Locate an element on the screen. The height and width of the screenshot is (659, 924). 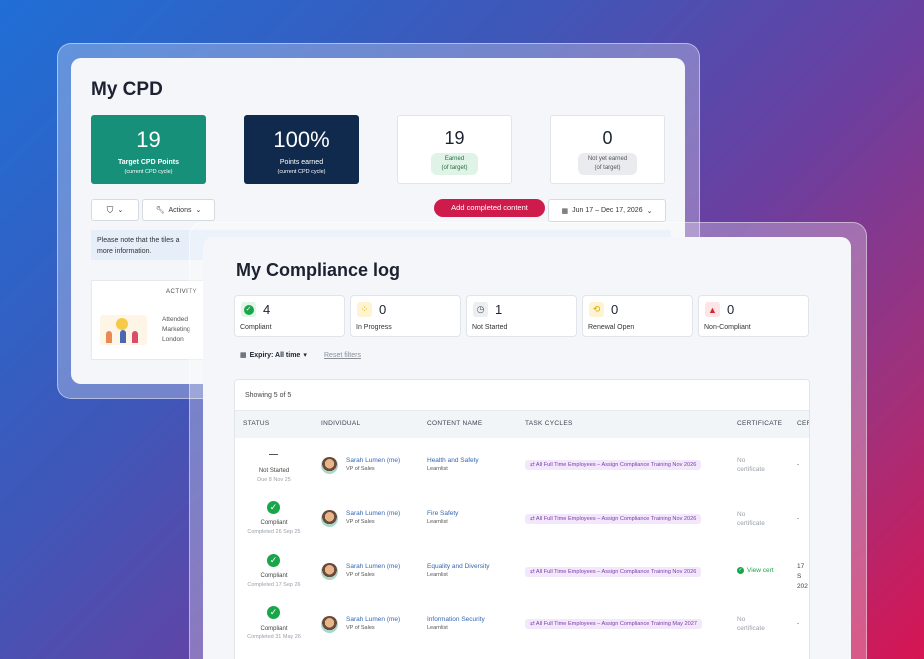
view-cert-link: ✓ View cert is located at coordinates (755, 570).